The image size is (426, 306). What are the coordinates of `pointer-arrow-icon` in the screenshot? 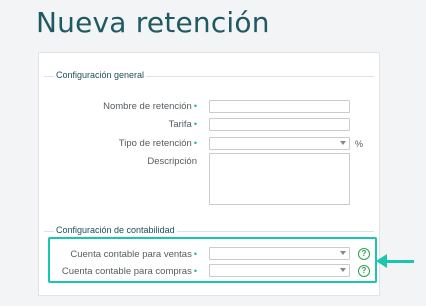 It's located at (381, 261).